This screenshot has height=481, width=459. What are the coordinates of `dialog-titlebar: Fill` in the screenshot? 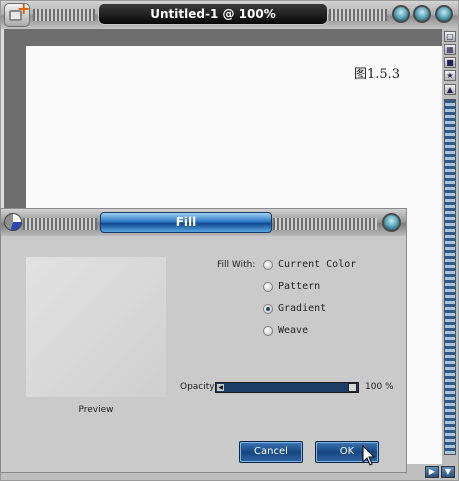 It's located at (203, 222).